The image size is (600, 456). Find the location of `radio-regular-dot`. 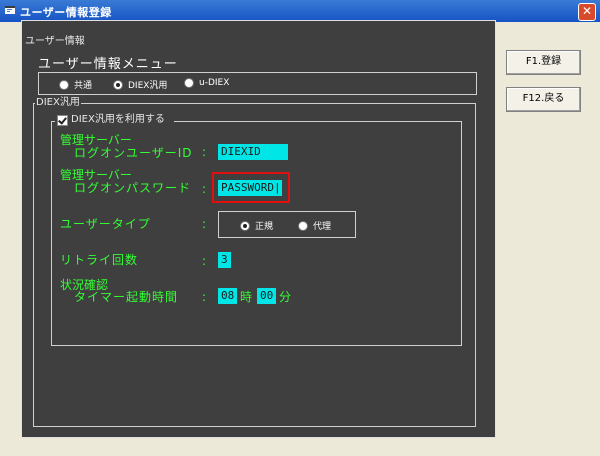

radio-regular-dot is located at coordinates (245, 225).